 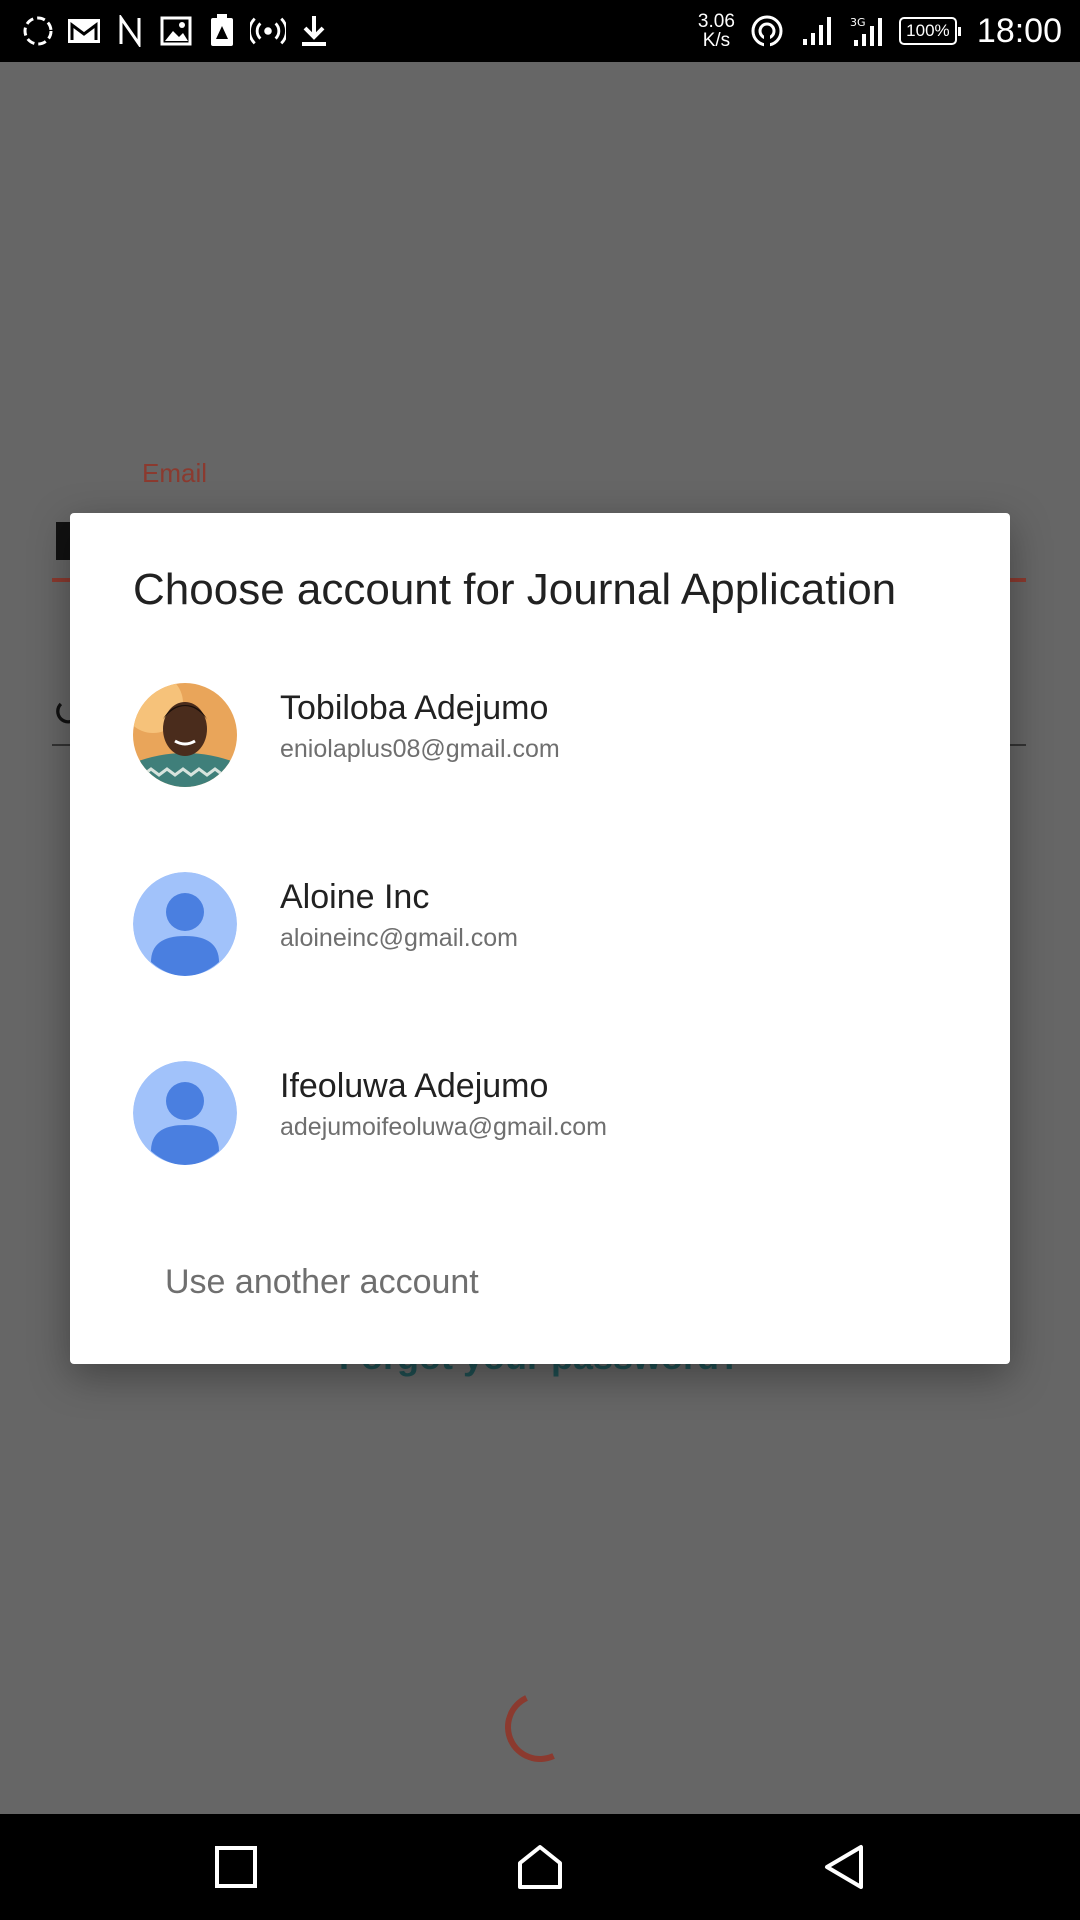 What do you see at coordinates (175, 473) in the screenshot?
I see `email-field-label: Email` at bounding box center [175, 473].